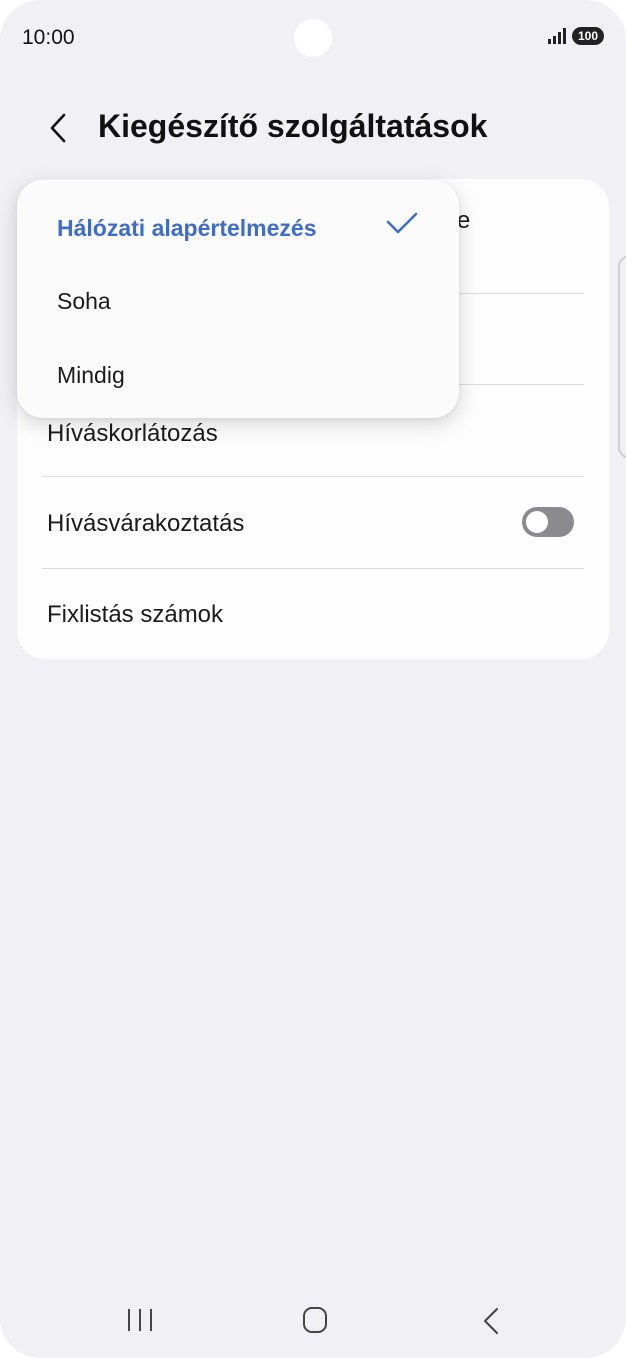 This screenshot has height=1358, width=626. Describe the element at coordinates (135, 615) in the screenshot. I see `row-fixed-dialing: Fixlistás számok` at that location.